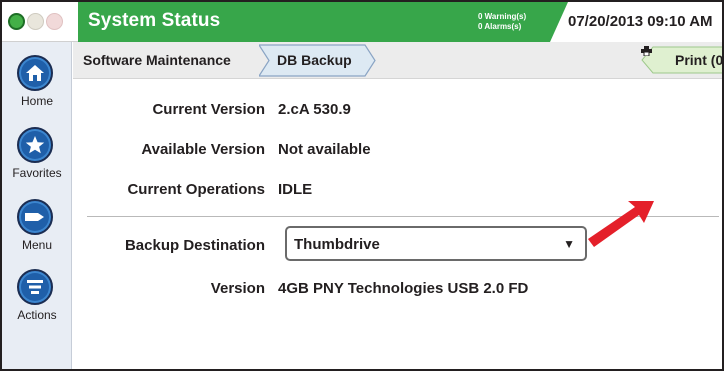 The width and height of the screenshot is (724, 371). Describe the element at coordinates (203, 149) in the screenshot. I see `available-version-label: Available Version` at that location.